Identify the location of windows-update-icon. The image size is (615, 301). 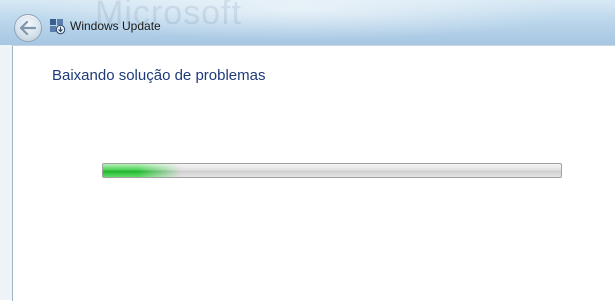
(58, 27).